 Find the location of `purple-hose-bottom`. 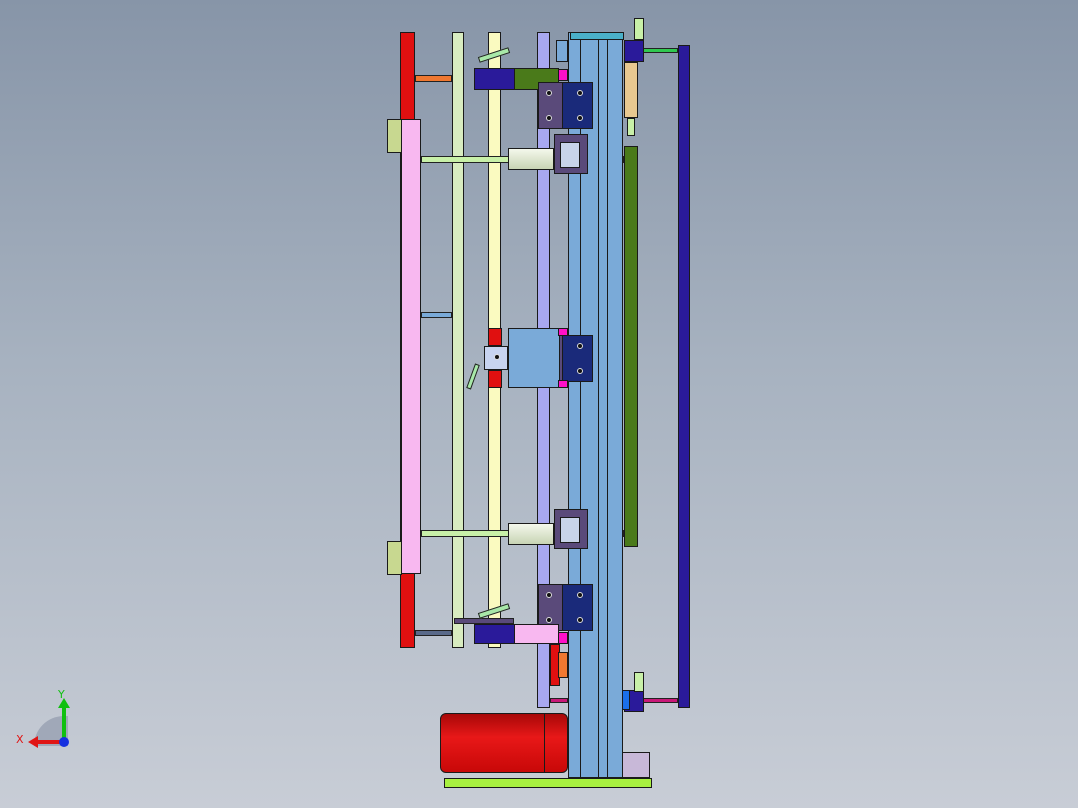

purple-hose-bottom is located at coordinates (559, 700).